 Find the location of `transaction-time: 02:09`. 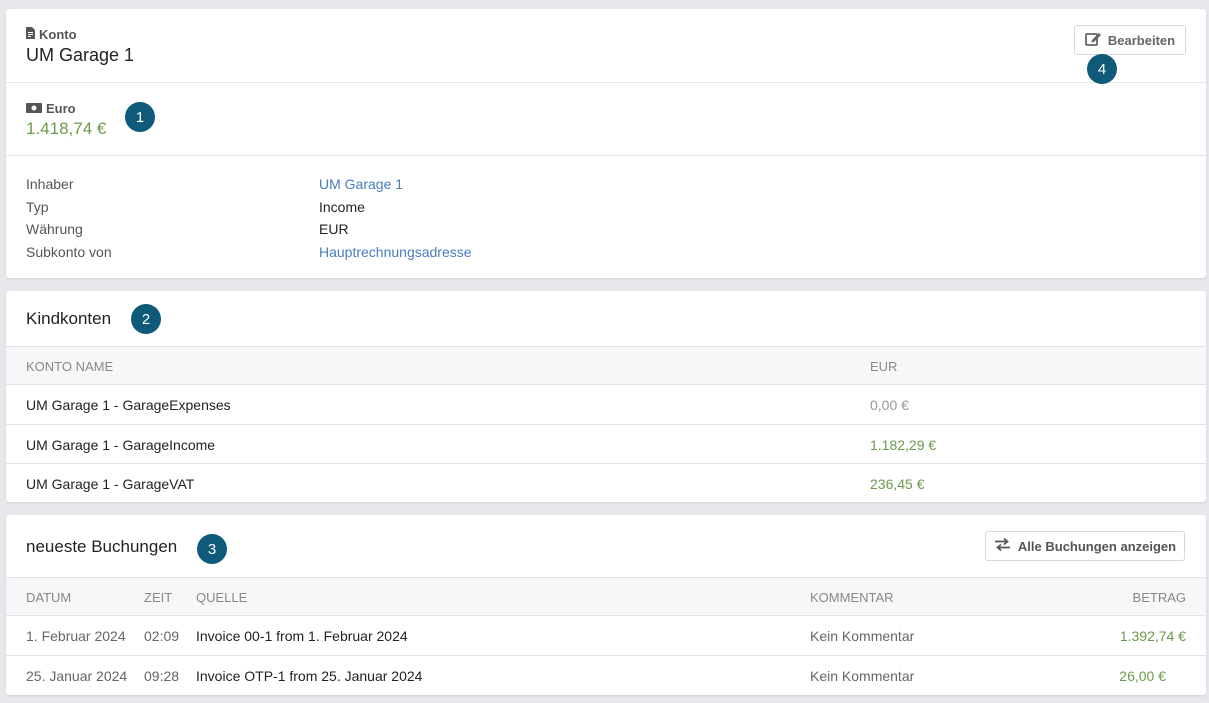

transaction-time: 02:09 is located at coordinates (162, 636).